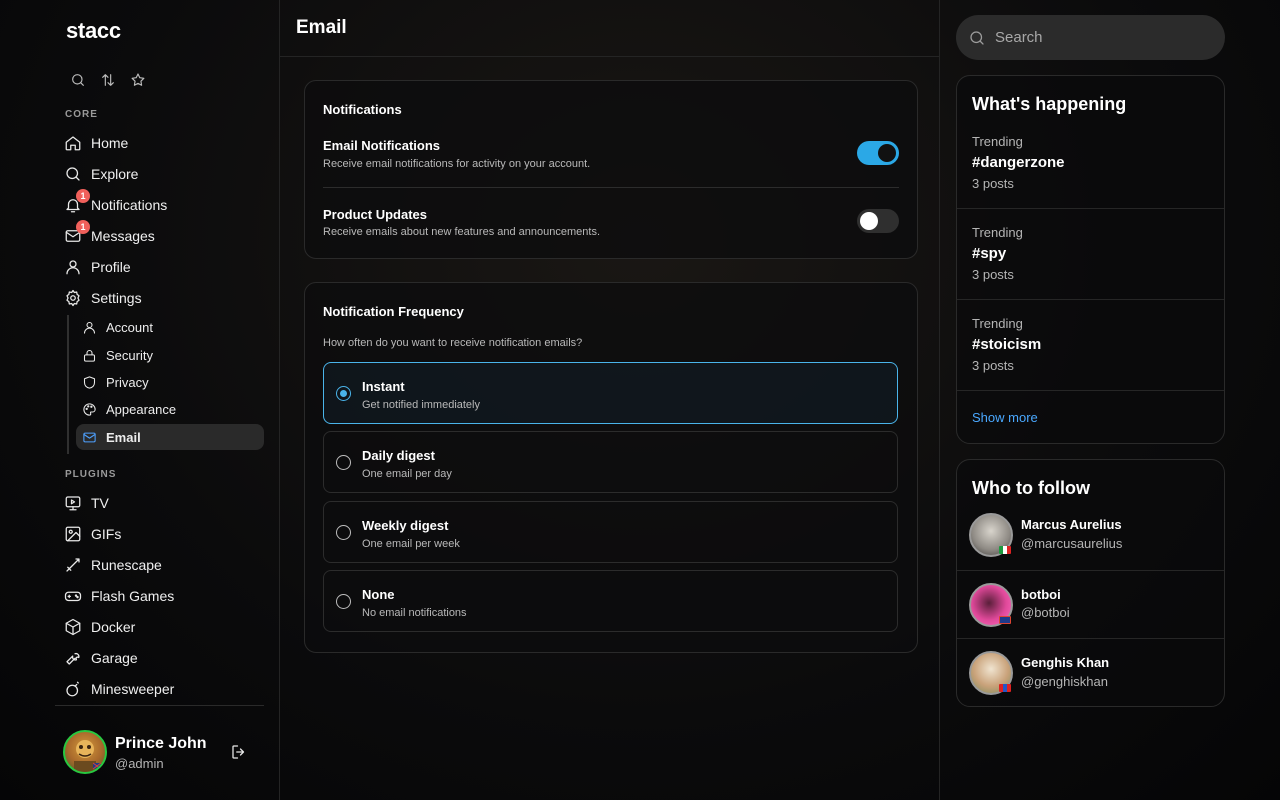 Image resolution: width=1280 pixels, height=800 pixels. I want to click on nav-item-label: Docker, so click(113, 627).